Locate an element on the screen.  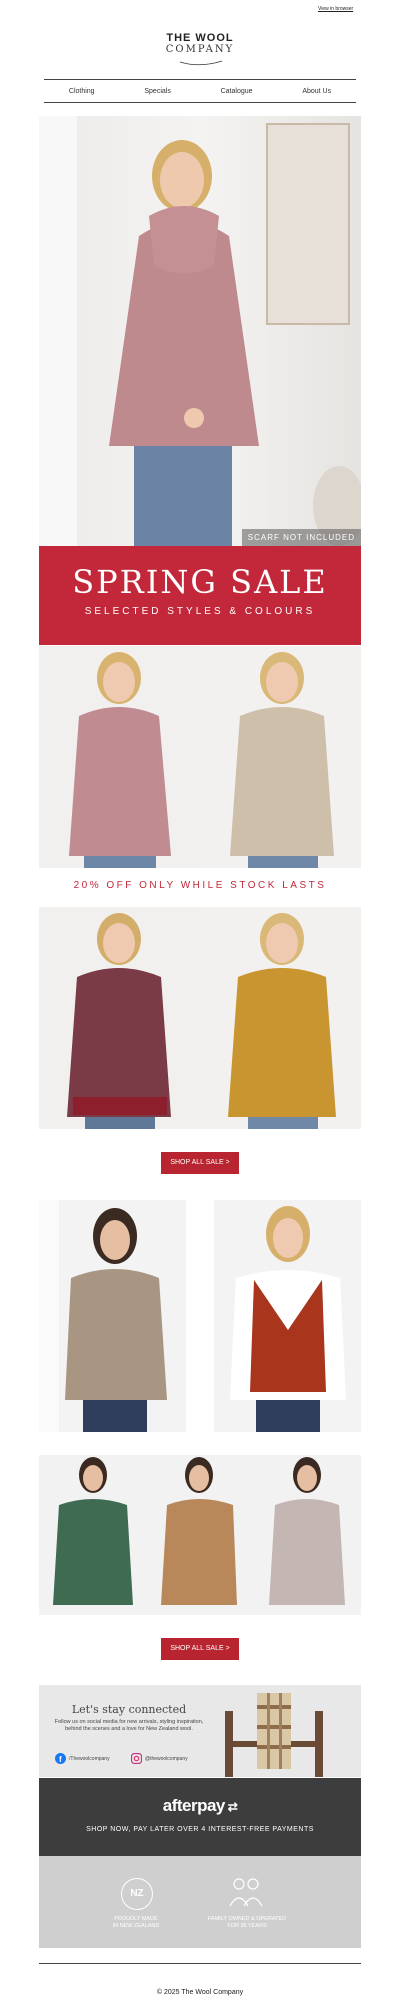
family-badge-line-1: FAMILY OWNED & OPERATED is located at coordinates (247, 1919).